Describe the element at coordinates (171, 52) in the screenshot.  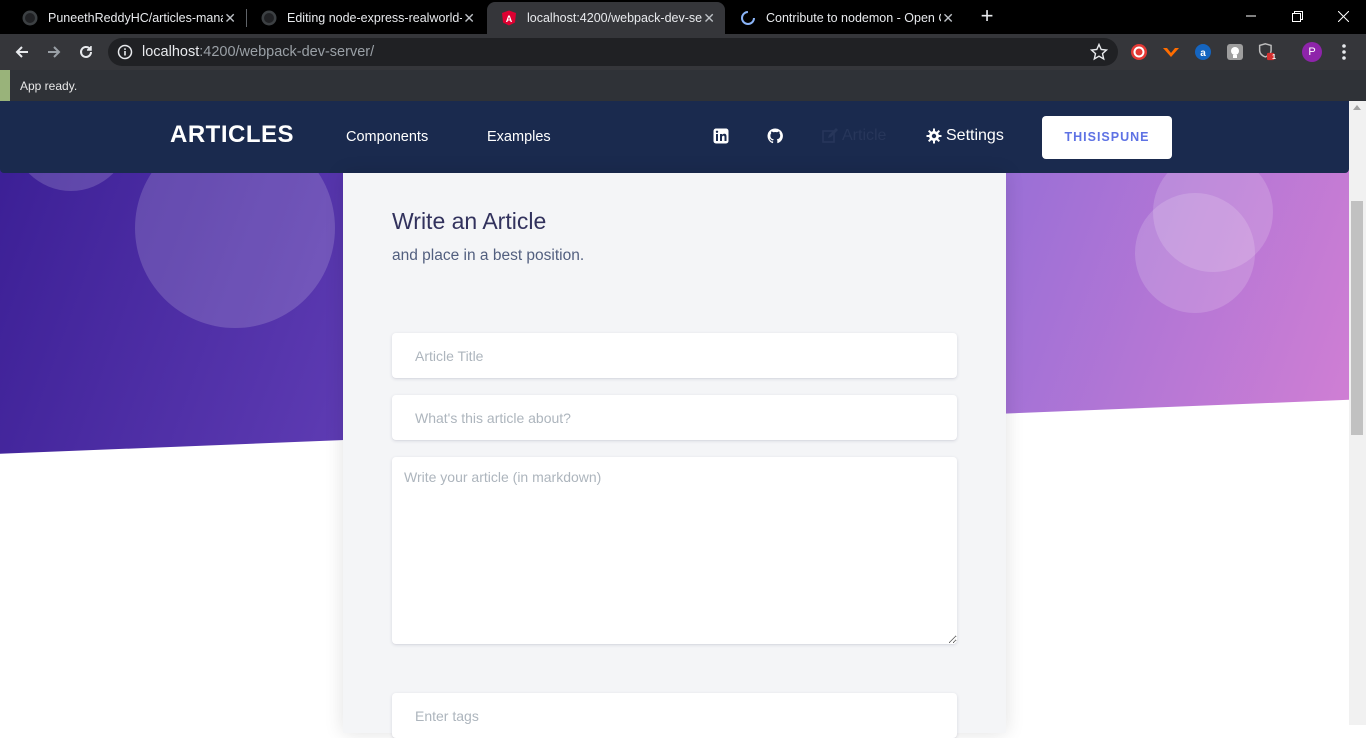
I see `url-host: localhost` at that location.